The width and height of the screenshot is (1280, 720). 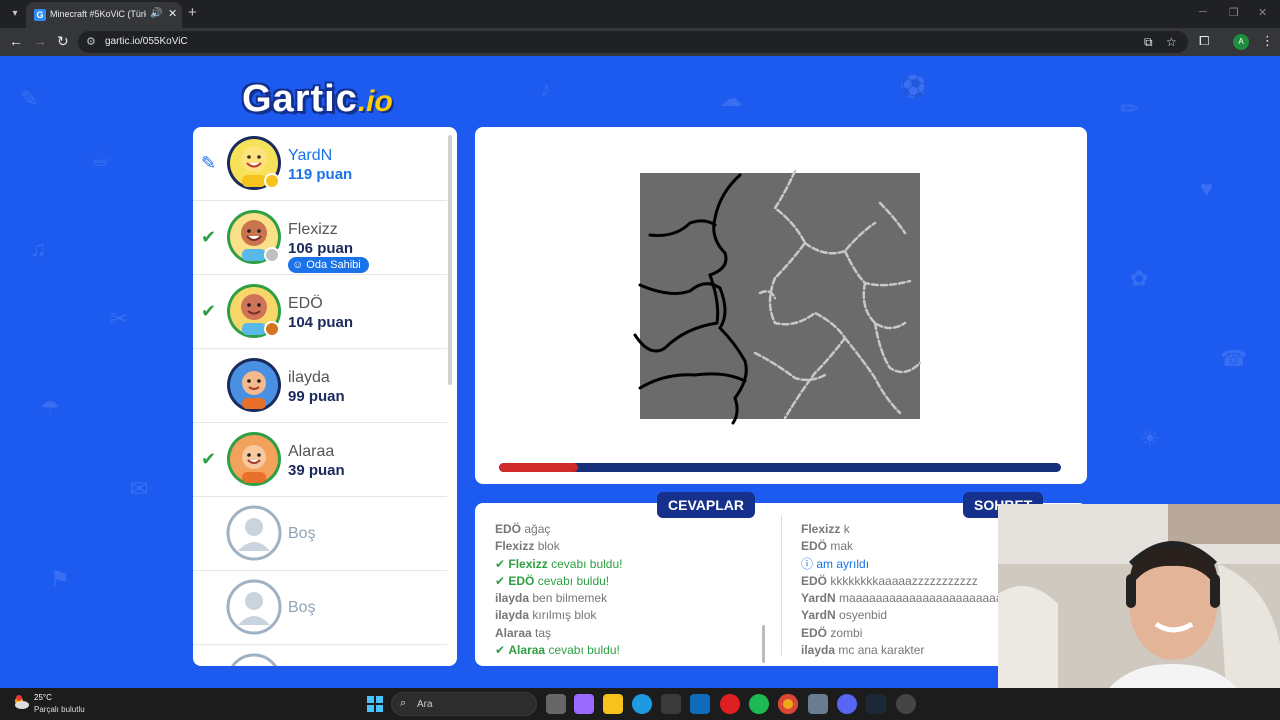 I want to click on empty-avatar, so click(x=254, y=607).